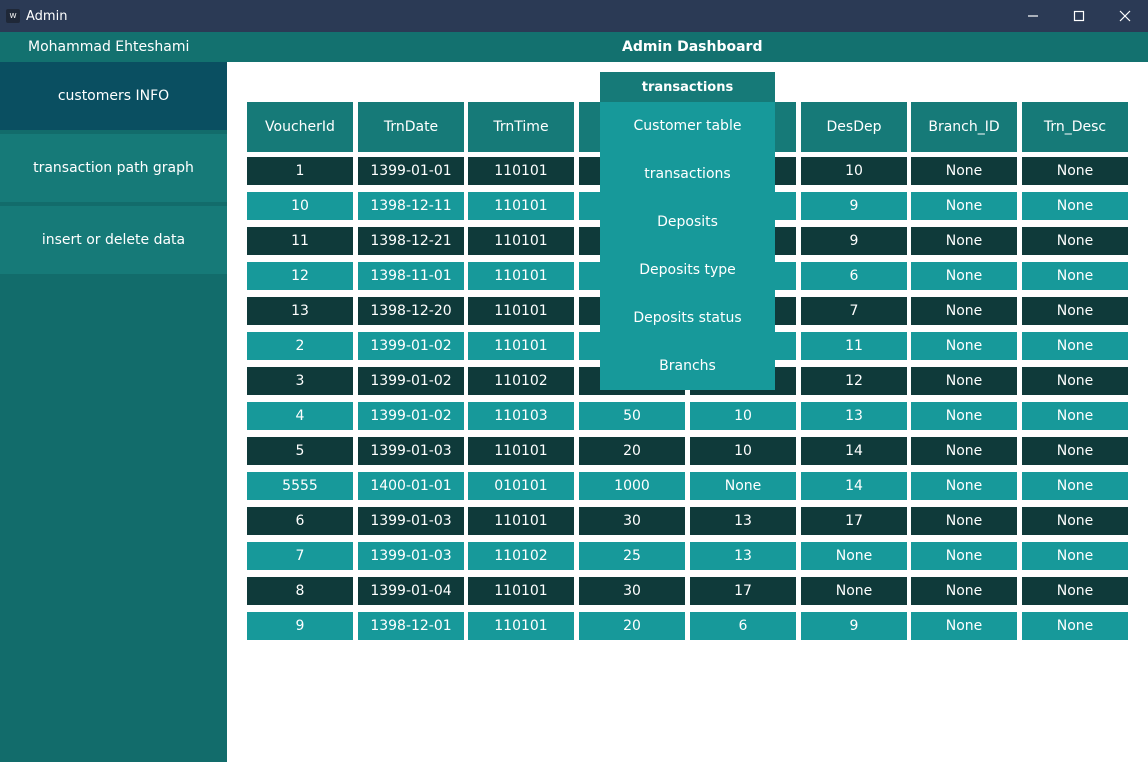 This screenshot has height=762, width=1148. What do you see at coordinates (411, 171) in the screenshot?
I see `table-cell: 1399-01-01` at bounding box center [411, 171].